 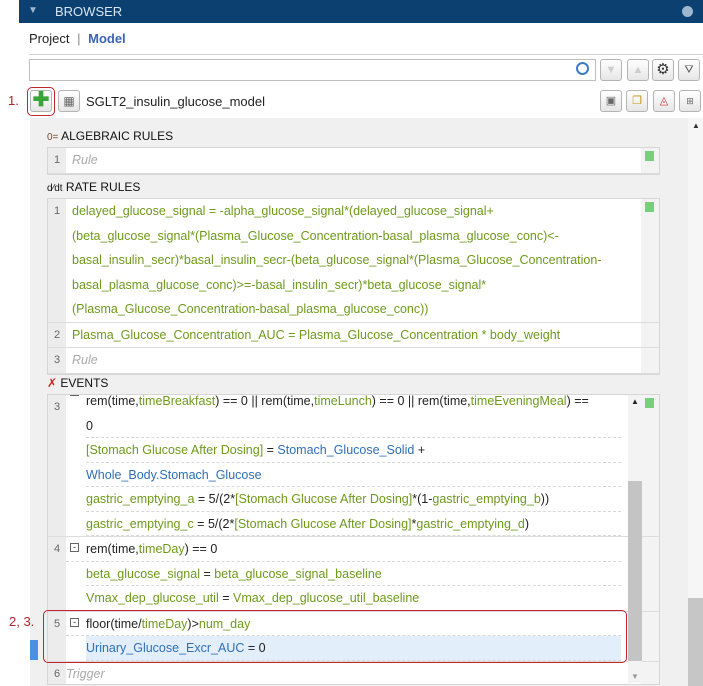 I want to click on tab-model: Model, so click(x=107, y=38).